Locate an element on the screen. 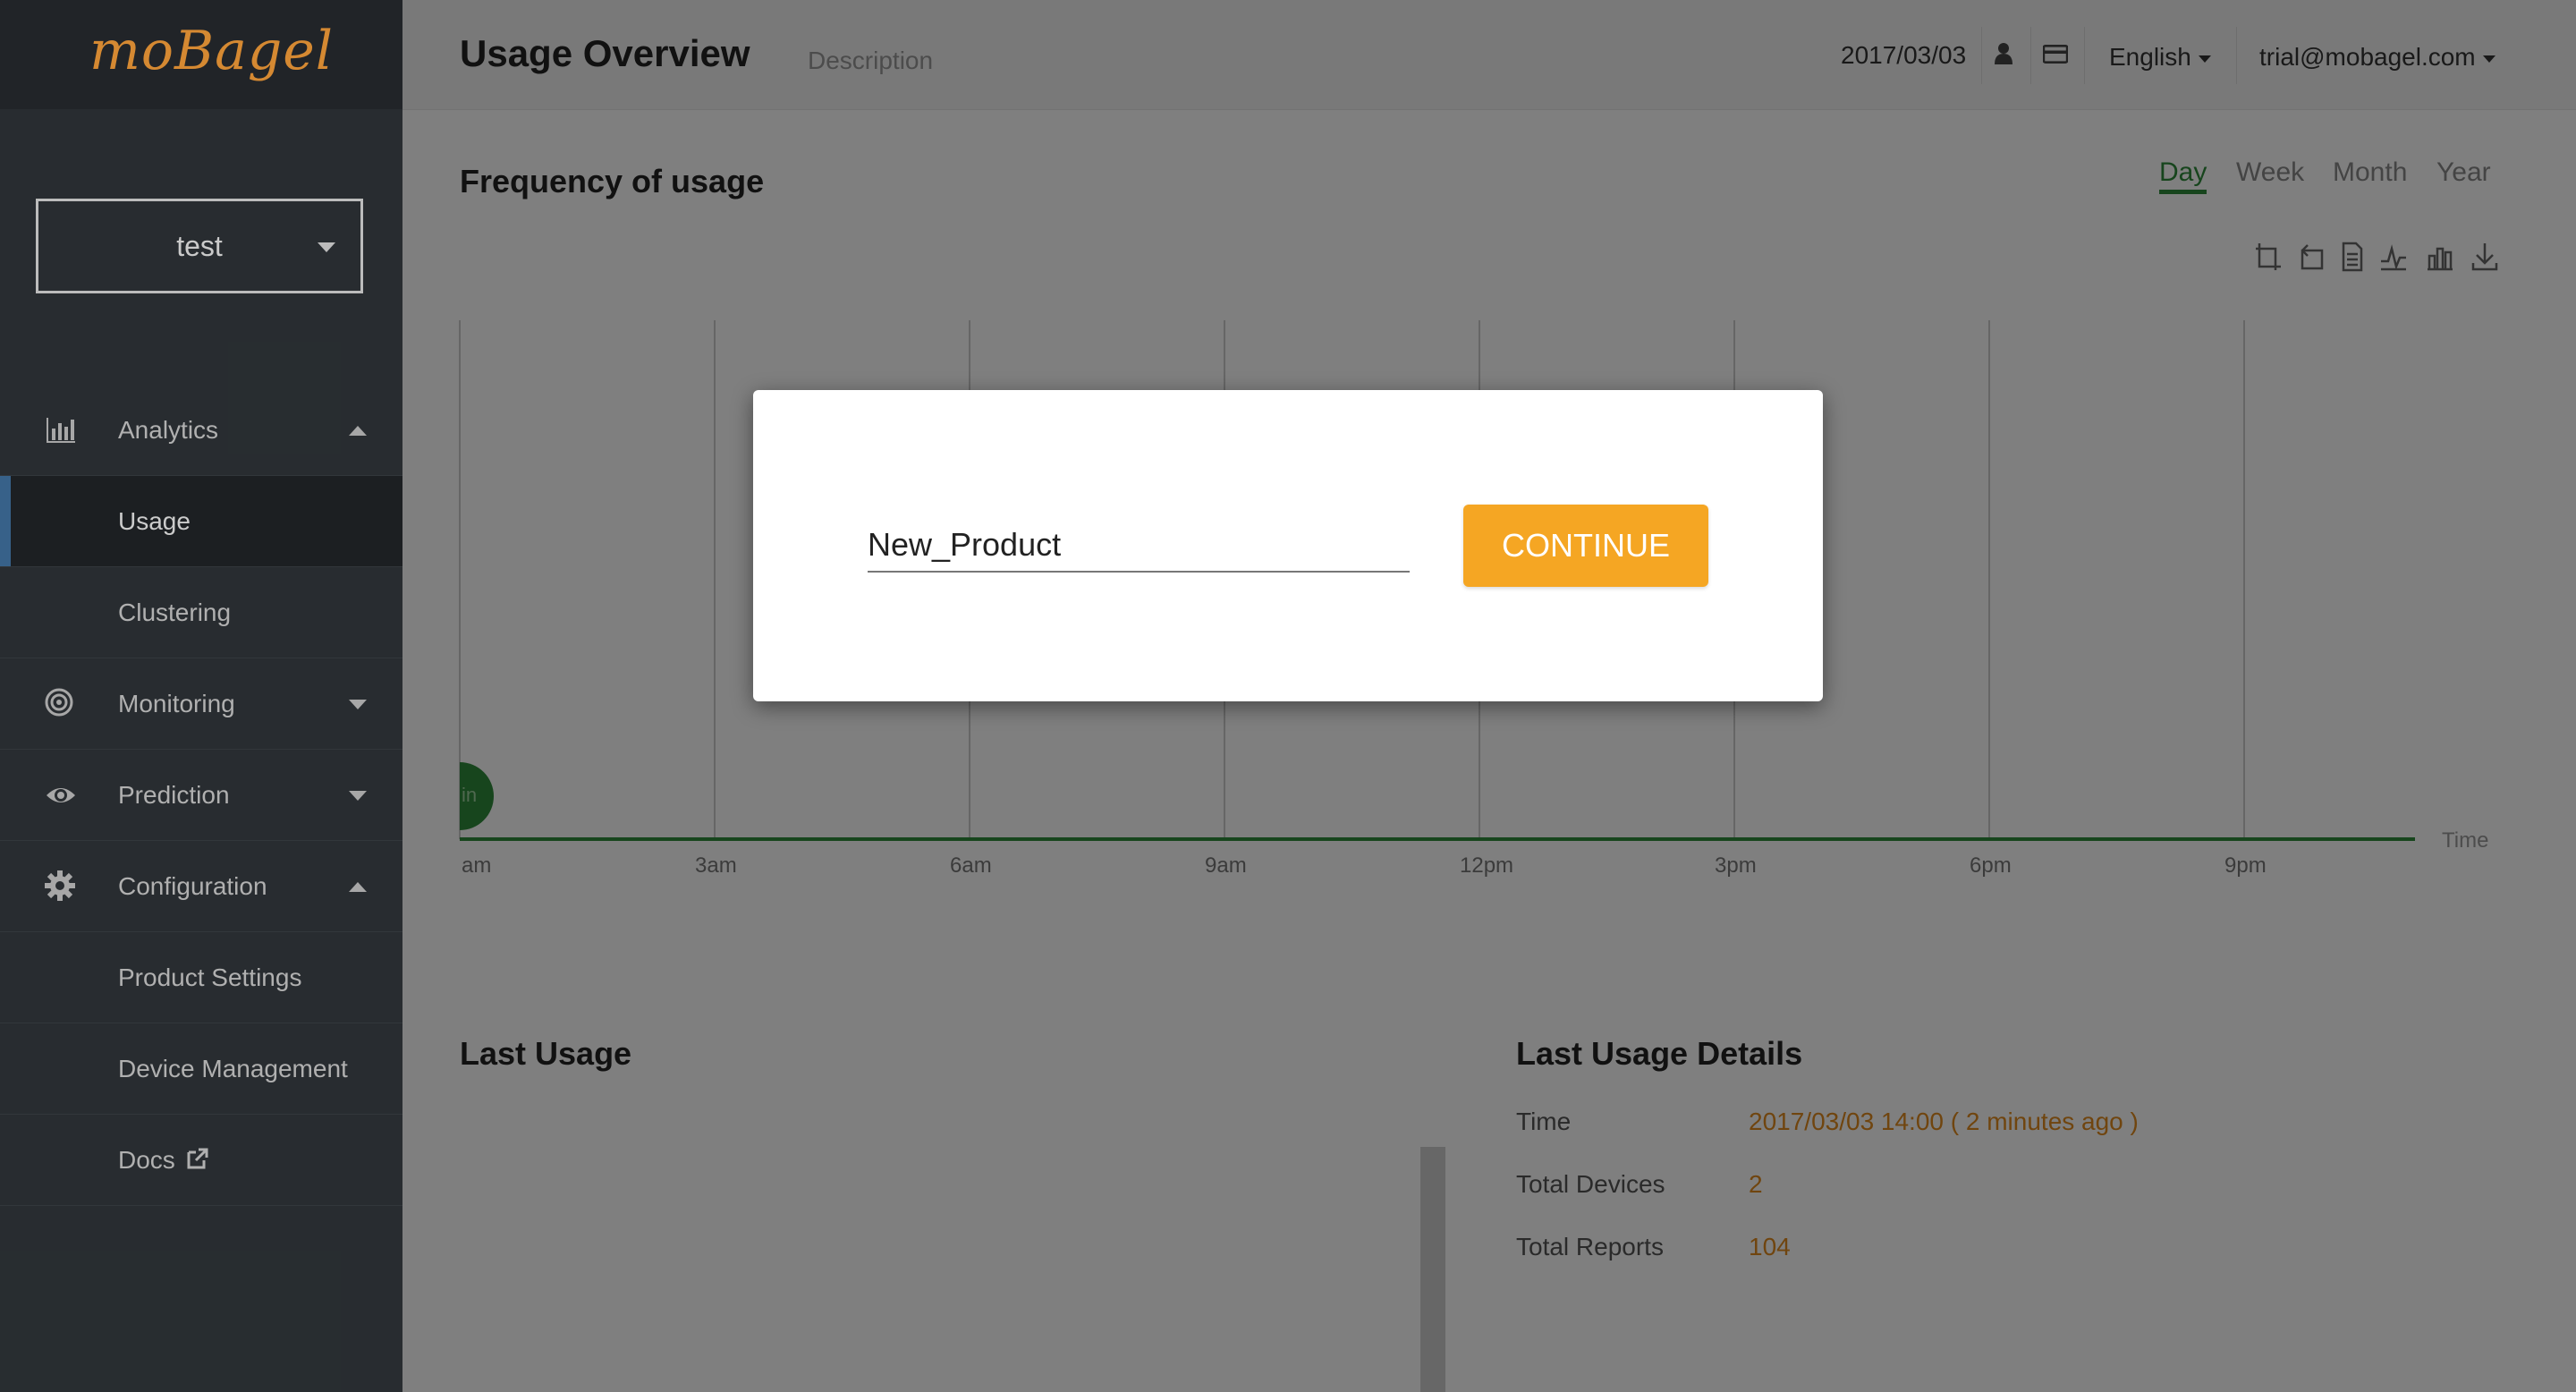 This screenshot has height=1392, width=2576. product-name-input is located at coordinates (1139, 546).